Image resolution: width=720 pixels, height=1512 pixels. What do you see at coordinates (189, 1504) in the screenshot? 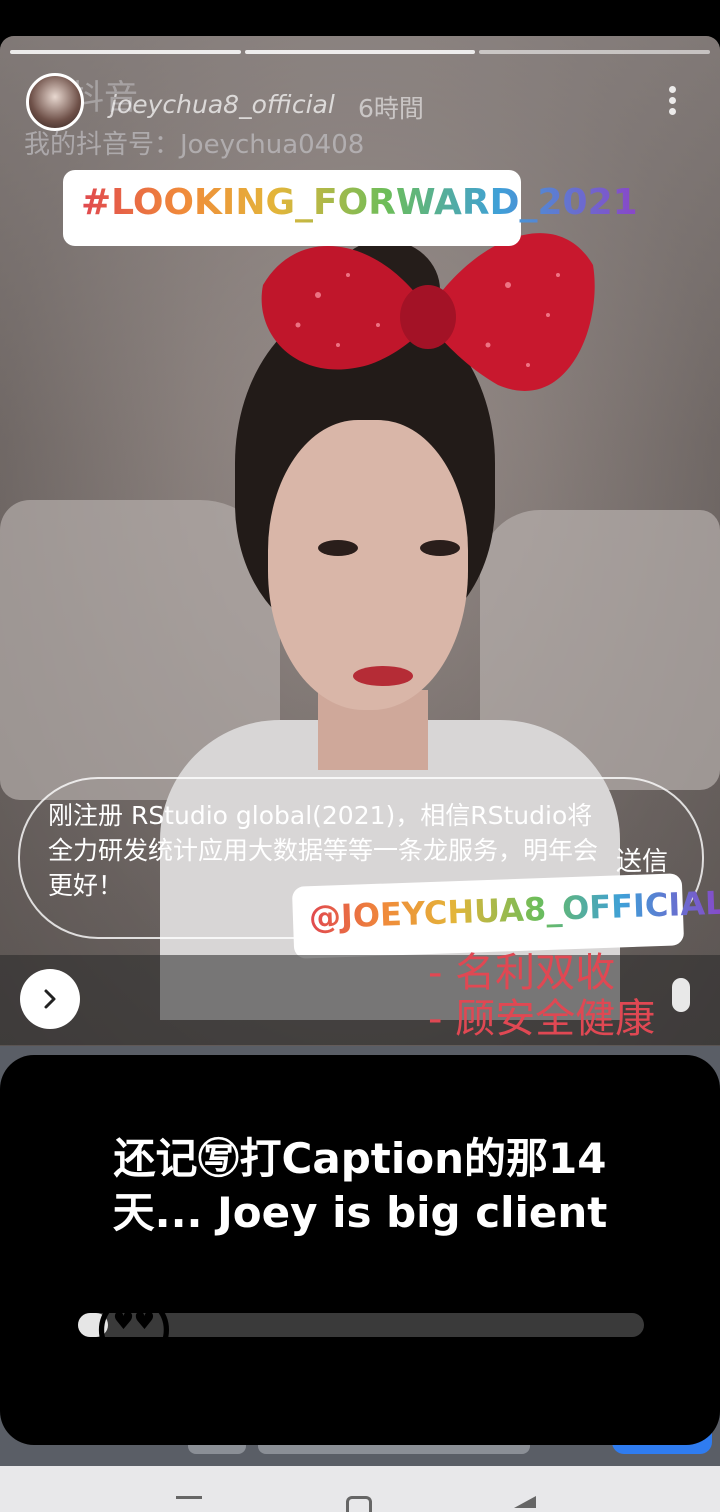
I see `menu-icon` at bounding box center [189, 1504].